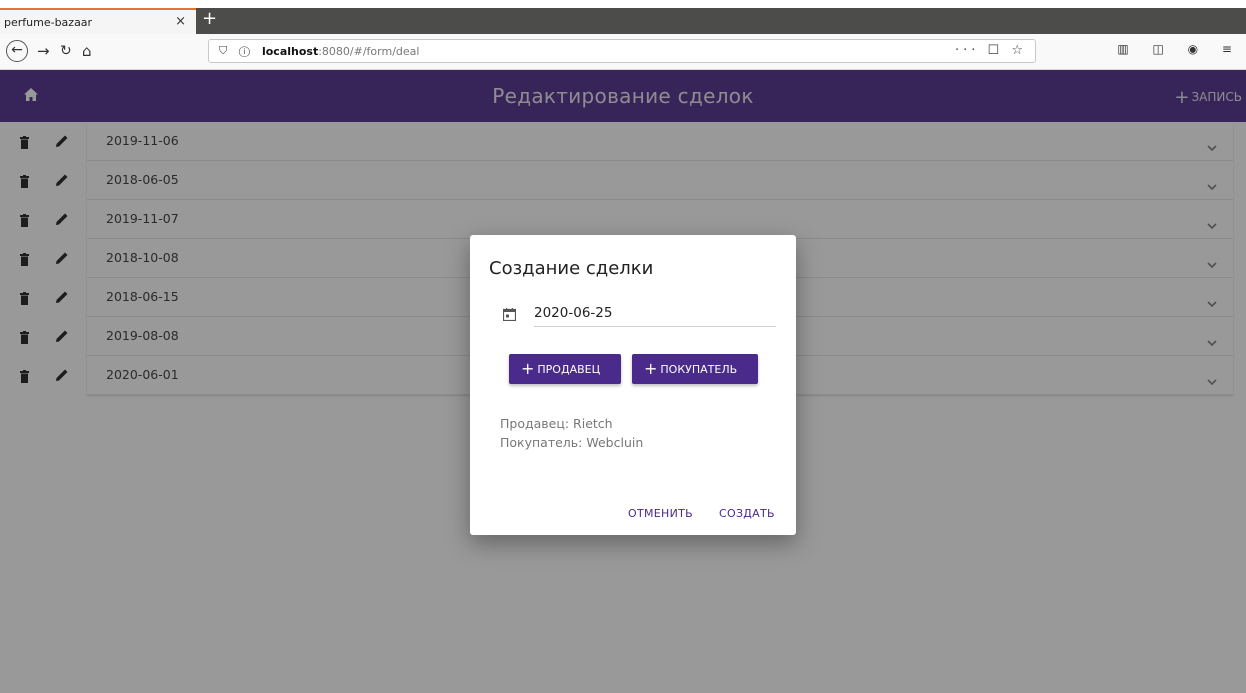 The image size is (1246, 693). Describe the element at coordinates (66, 51) in the screenshot. I see `reload-icon: ↻` at that location.